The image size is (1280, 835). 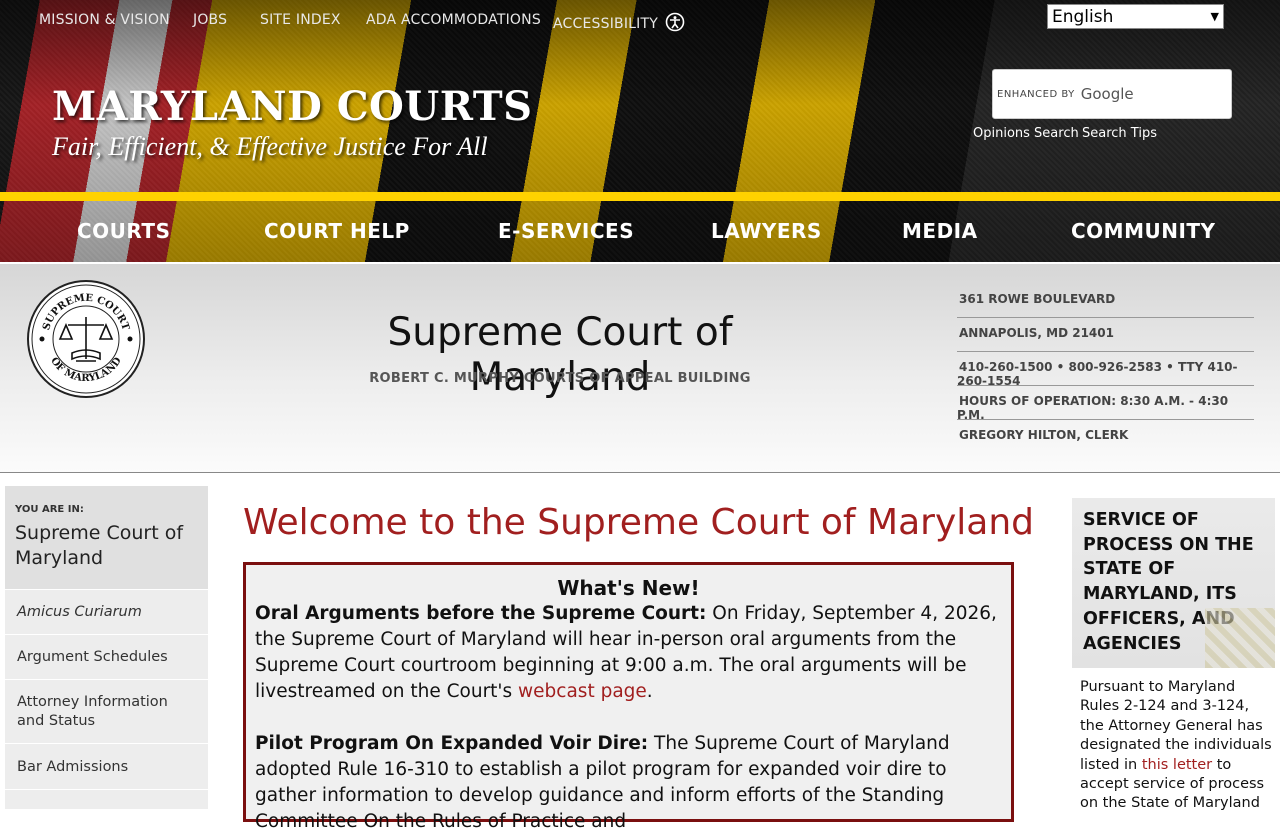 What do you see at coordinates (104, 20) in the screenshot?
I see `mission-vision-link: MISSION & VISION` at bounding box center [104, 20].